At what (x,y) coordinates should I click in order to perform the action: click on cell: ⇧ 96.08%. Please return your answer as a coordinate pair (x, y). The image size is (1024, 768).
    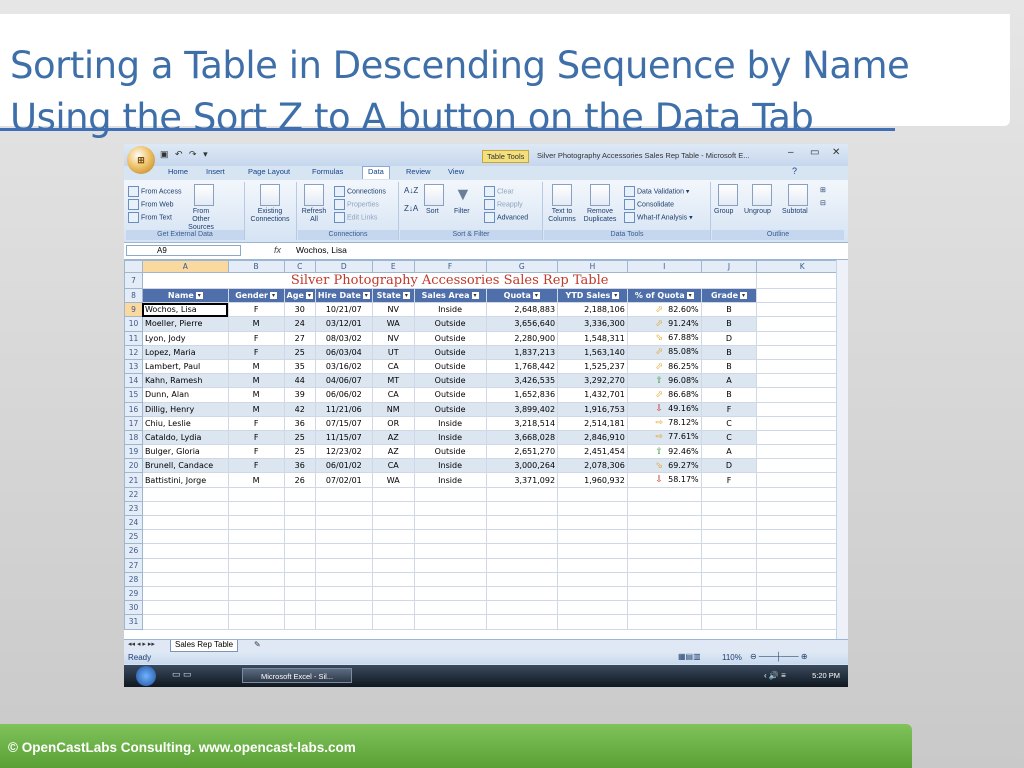
    Looking at the image, I should click on (664, 381).